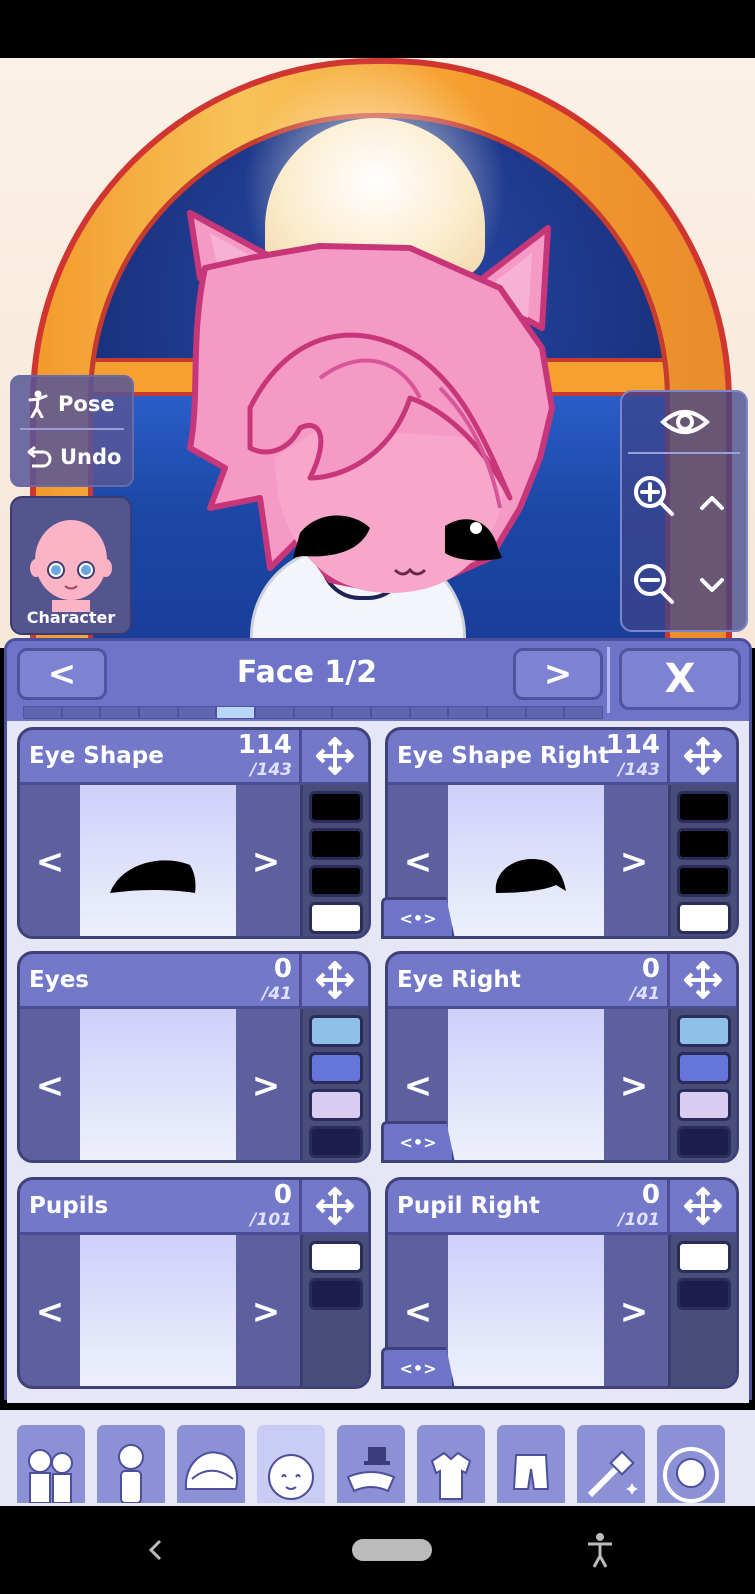  What do you see at coordinates (86, 404) in the screenshot?
I see `pose-label: Pose` at bounding box center [86, 404].